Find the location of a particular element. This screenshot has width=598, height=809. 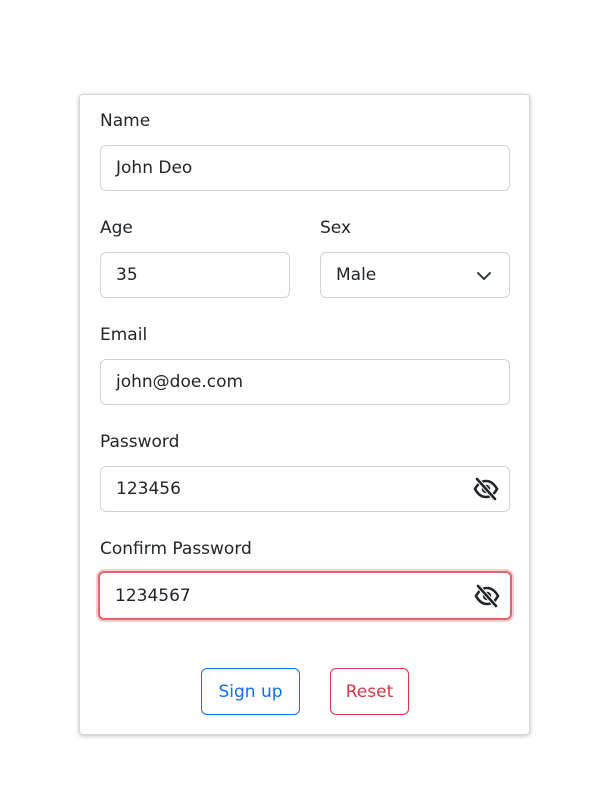

sex-select: Male is located at coordinates (415, 275).